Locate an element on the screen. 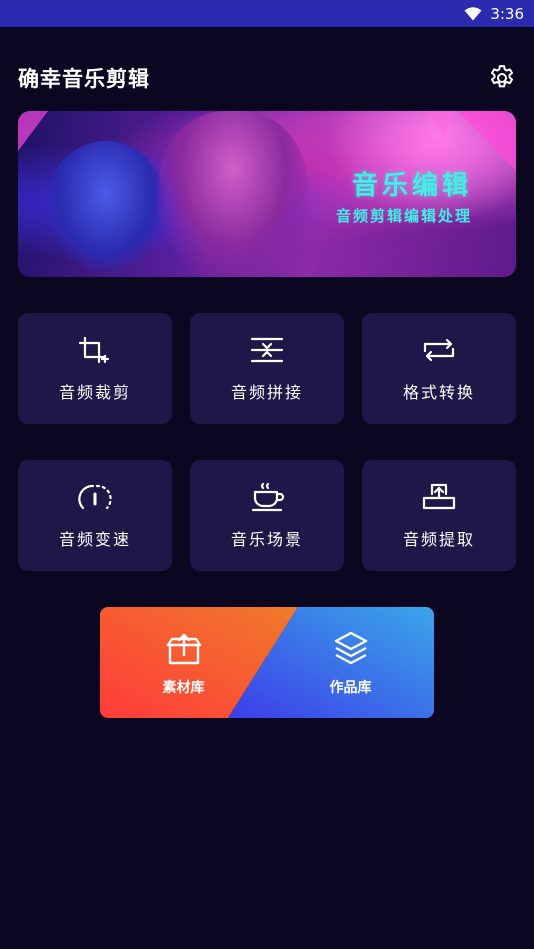 This screenshot has height=949, width=534. material-library-label: 素材库 is located at coordinates (183, 687).